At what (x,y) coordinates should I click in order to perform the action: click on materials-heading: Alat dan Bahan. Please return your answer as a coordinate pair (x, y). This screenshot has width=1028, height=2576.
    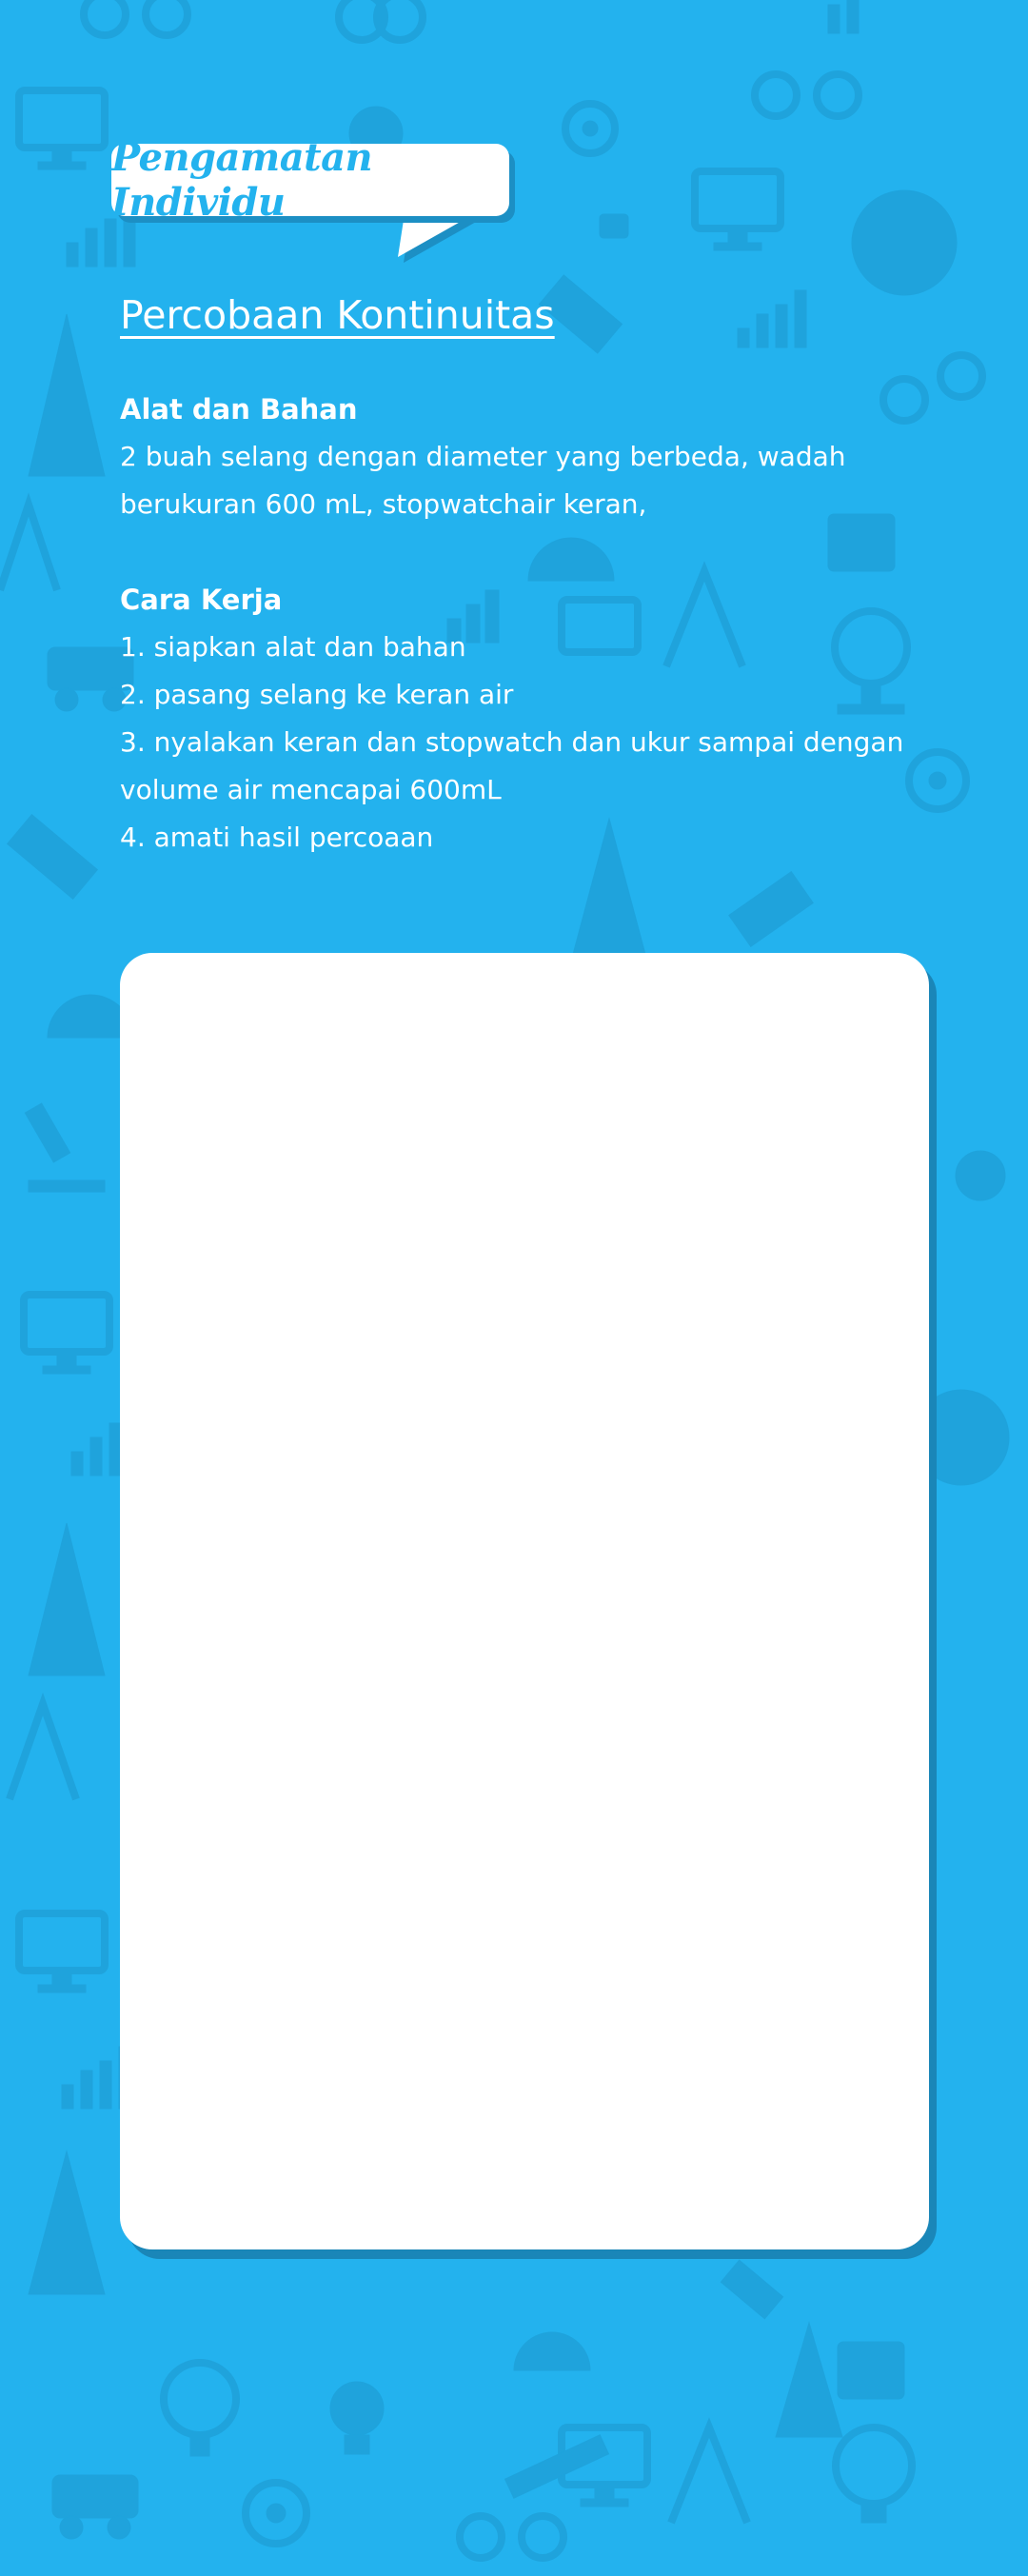
    Looking at the image, I should click on (239, 409).